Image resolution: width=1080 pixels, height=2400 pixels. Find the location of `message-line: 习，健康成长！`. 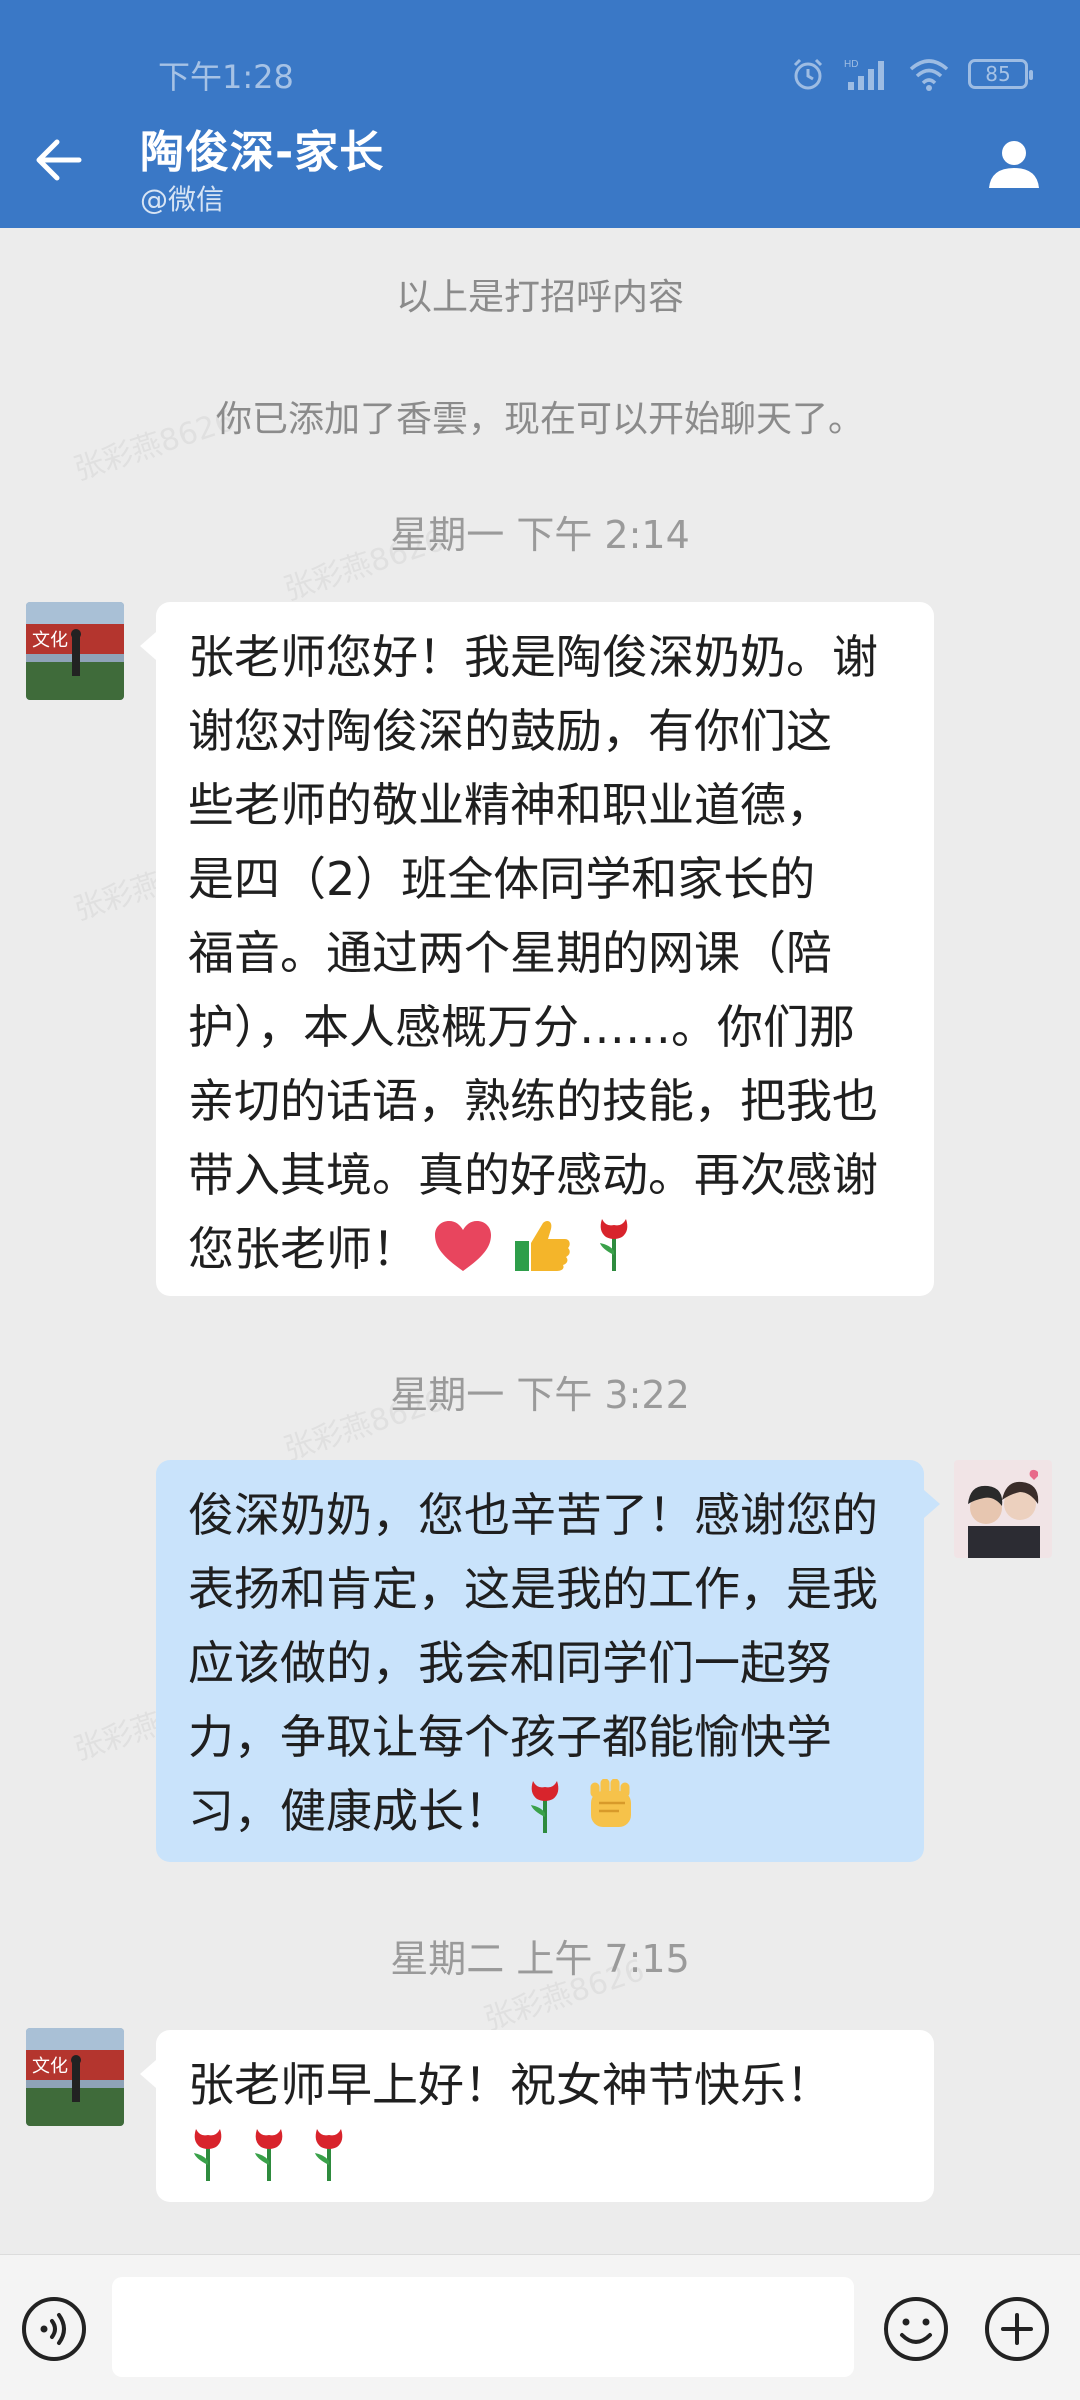

message-line: 习，健康成长！ is located at coordinates (349, 1811).